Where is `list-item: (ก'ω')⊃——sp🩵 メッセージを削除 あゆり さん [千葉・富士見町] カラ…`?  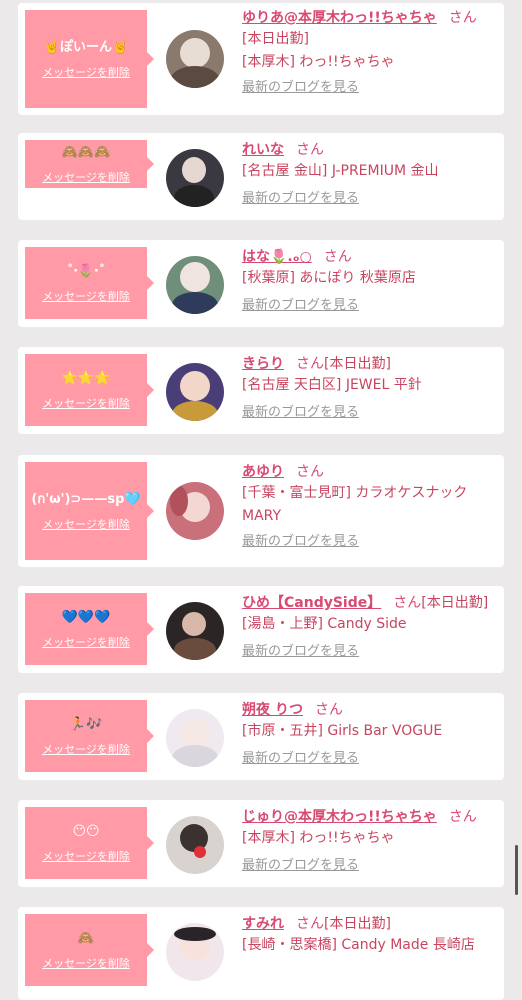 list-item: (ก'ω')⊃——sp🩵 メッセージを削除 あゆり さん [千葉・富士見町] カラ… is located at coordinates (261, 511).